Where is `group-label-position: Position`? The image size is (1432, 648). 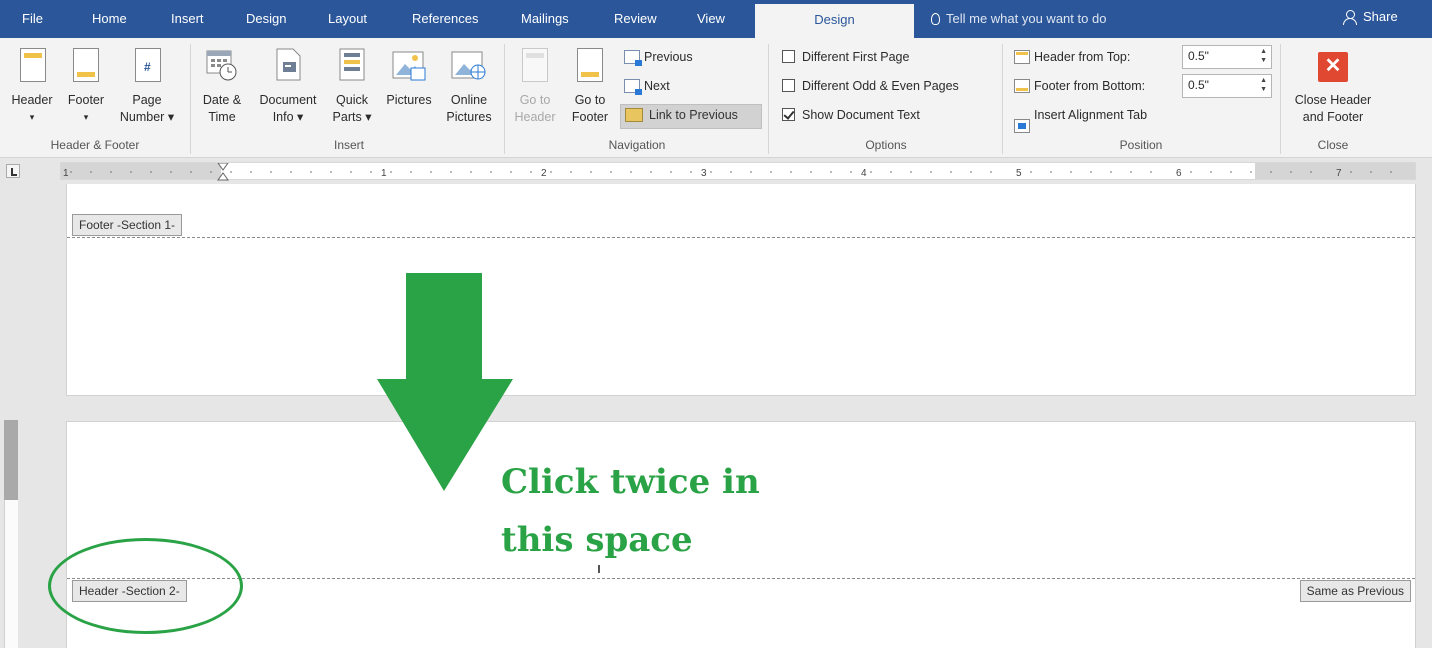 group-label-position: Position is located at coordinates (1141, 145).